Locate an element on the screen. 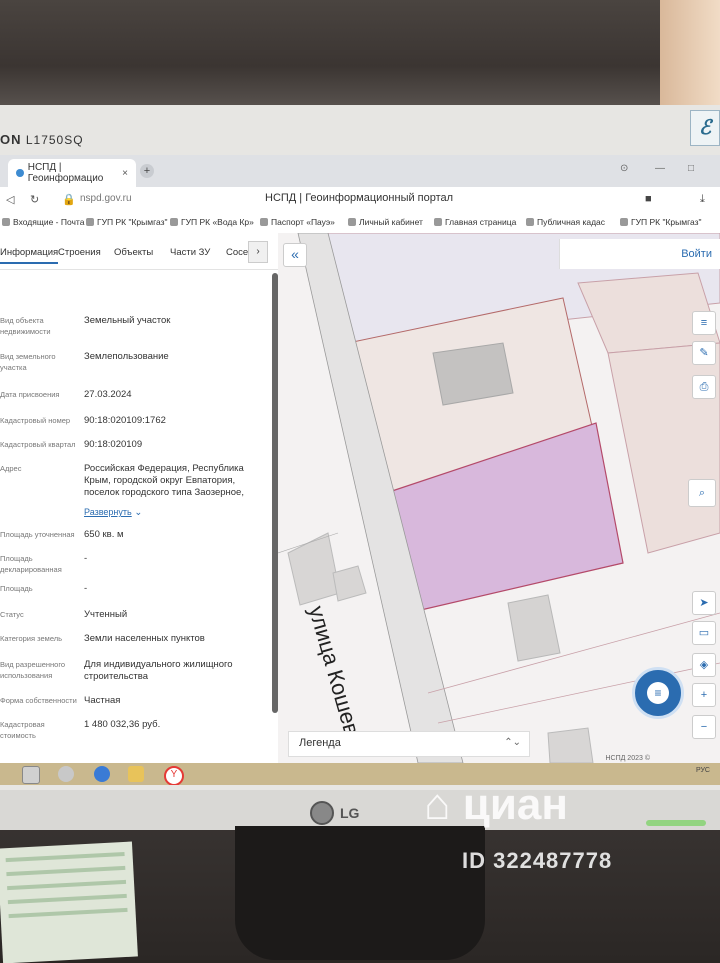 The height and width of the screenshot is (963, 720). chevron-updown-icon: ⌃⌄ is located at coordinates (512, 742).